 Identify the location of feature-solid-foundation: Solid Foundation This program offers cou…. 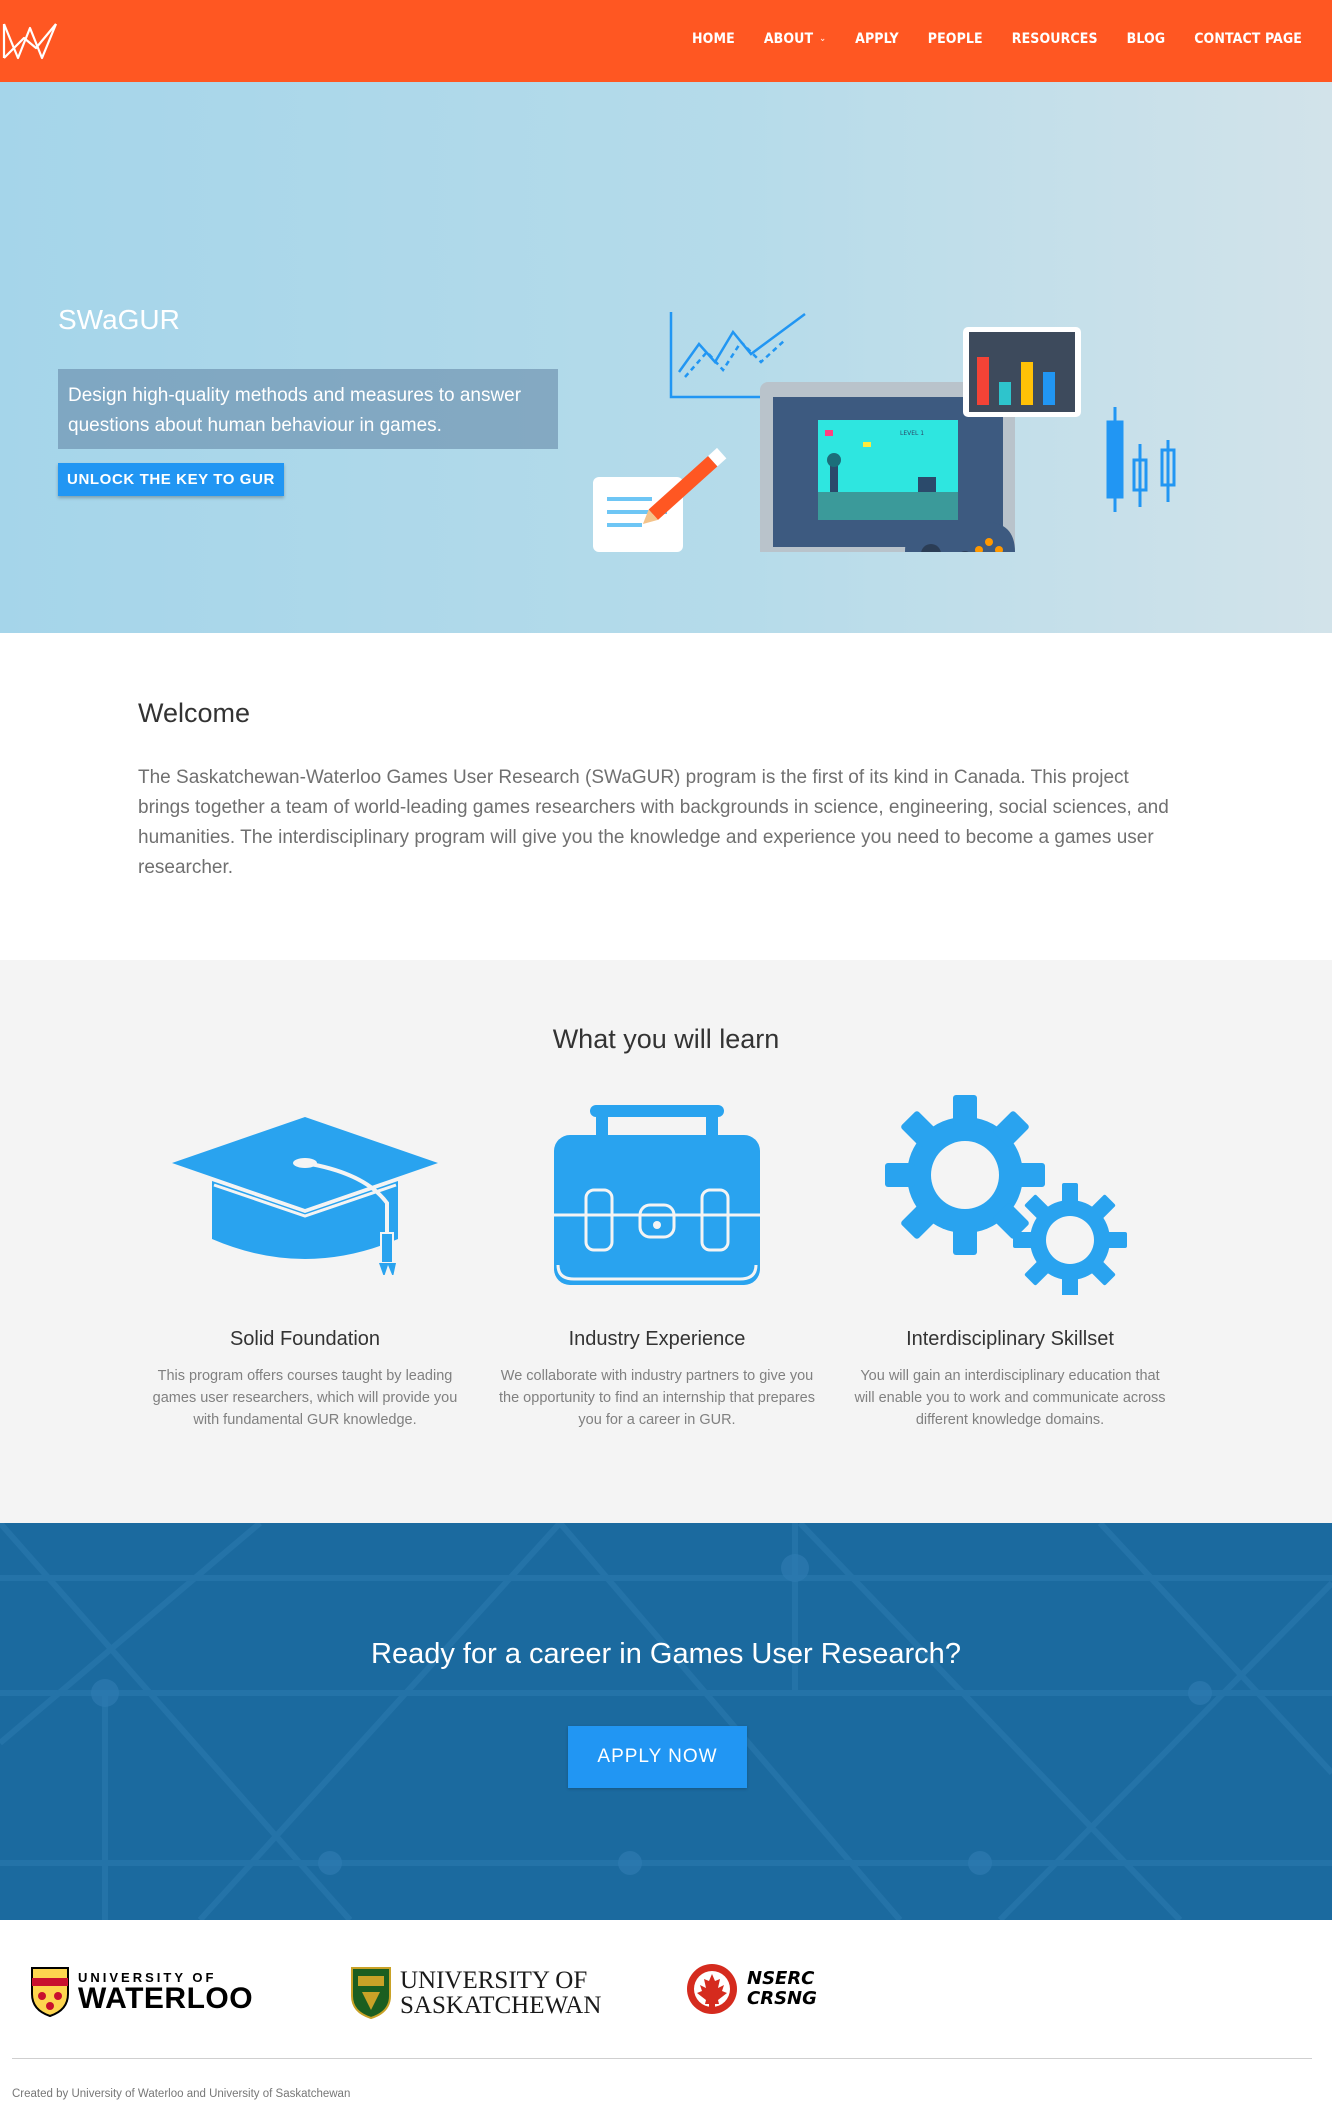
(305, 1265).